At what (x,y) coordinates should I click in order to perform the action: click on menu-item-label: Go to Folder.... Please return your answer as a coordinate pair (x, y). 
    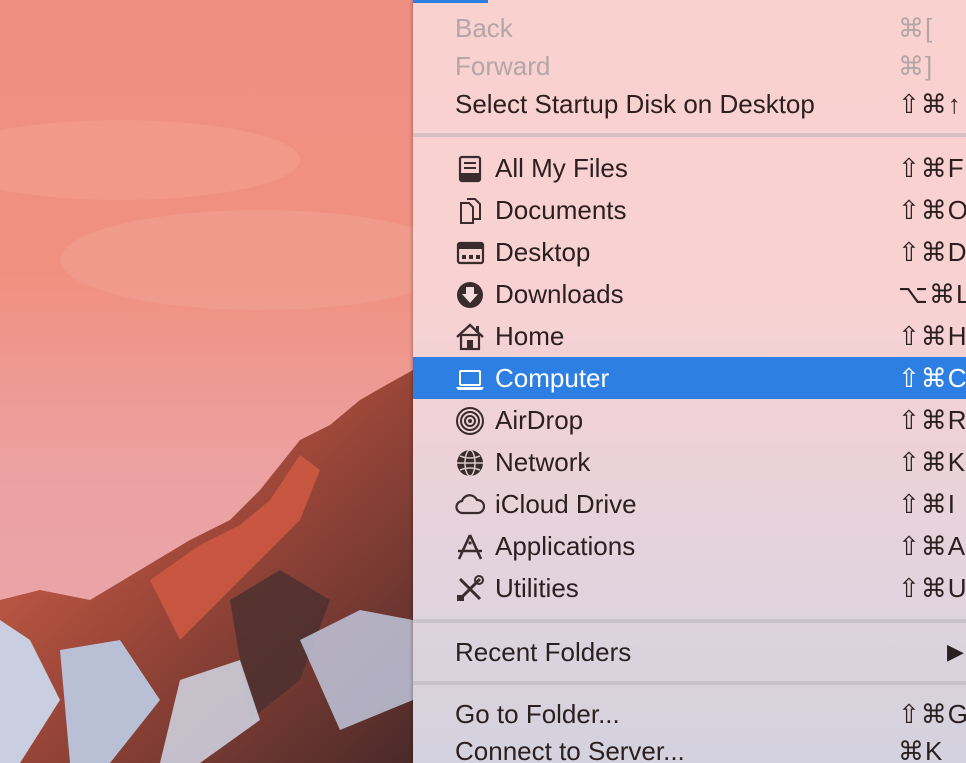
    Looking at the image, I should click on (537, 714).